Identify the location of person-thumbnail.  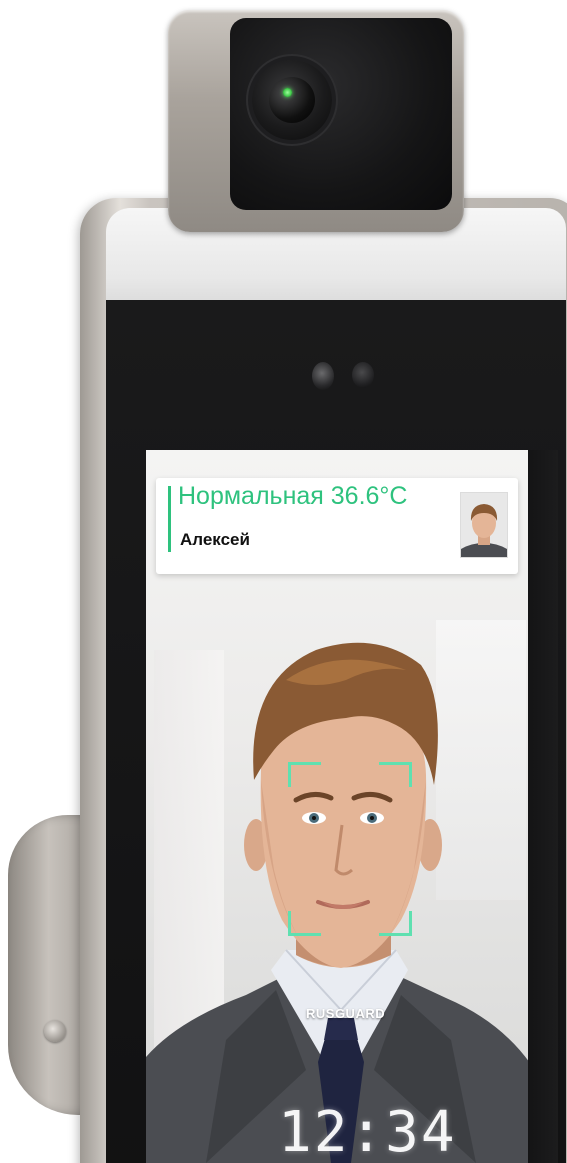
(484, 525).